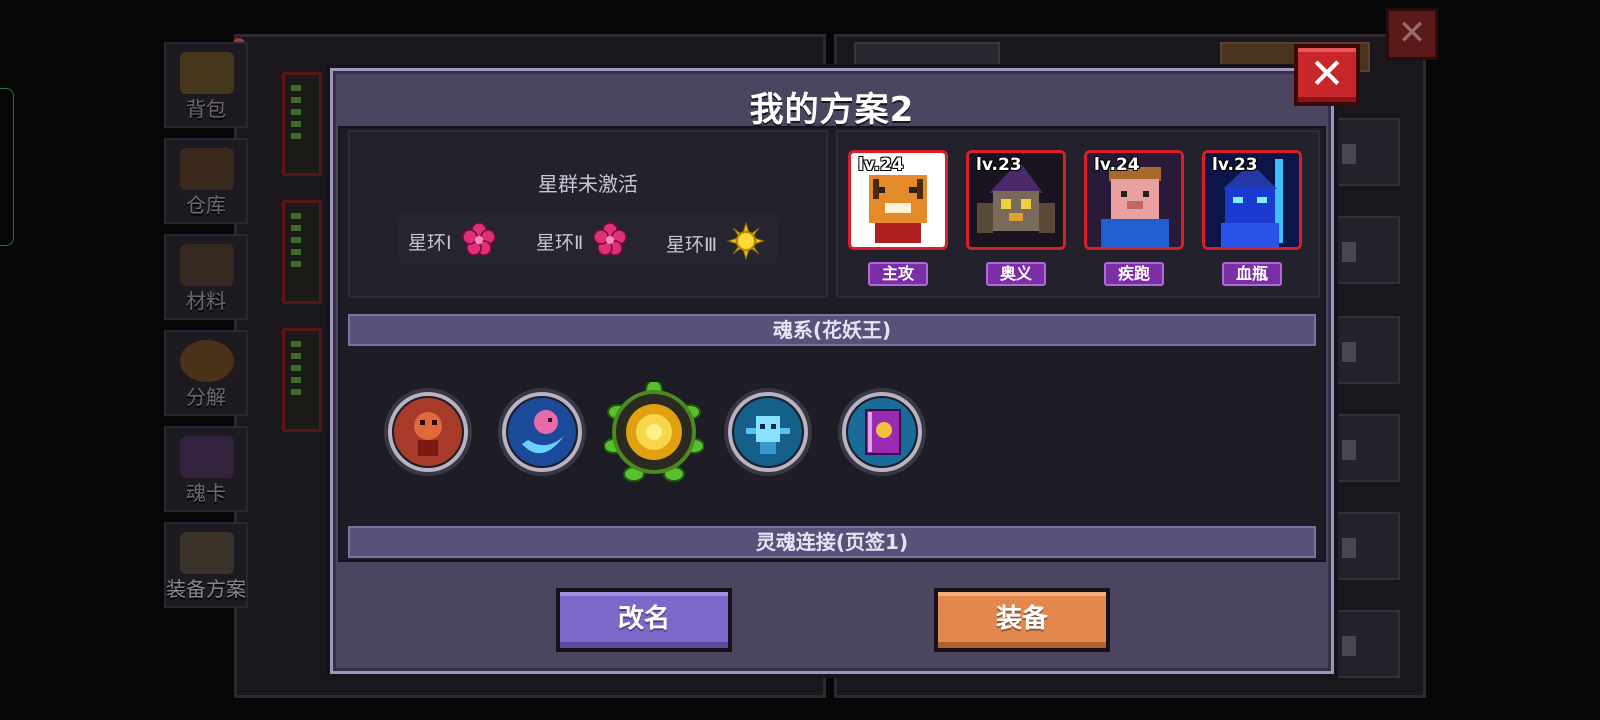 The image size is (1600, 720). I want to click on purple-book-soul-icon, so click(882, 432).